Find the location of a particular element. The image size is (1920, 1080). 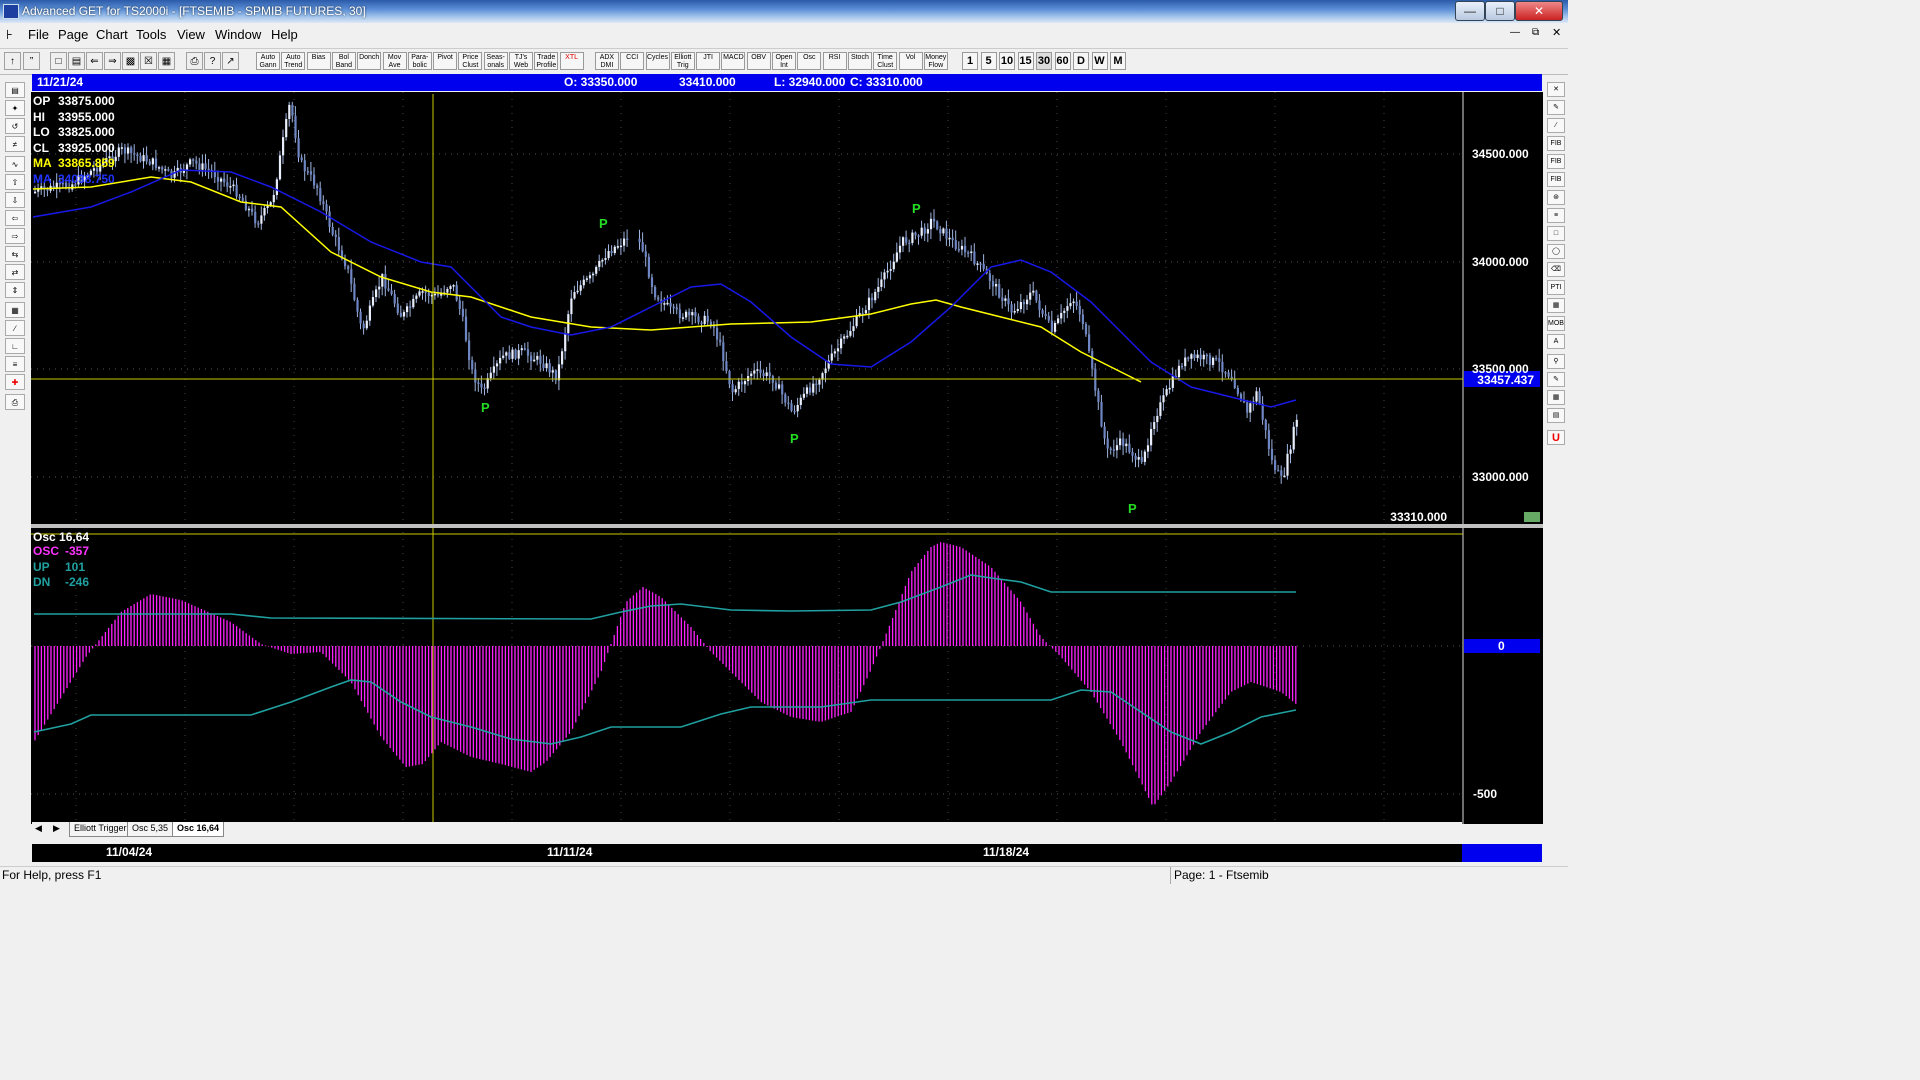

box-icon: □ is located at coordinates (1556, 233).